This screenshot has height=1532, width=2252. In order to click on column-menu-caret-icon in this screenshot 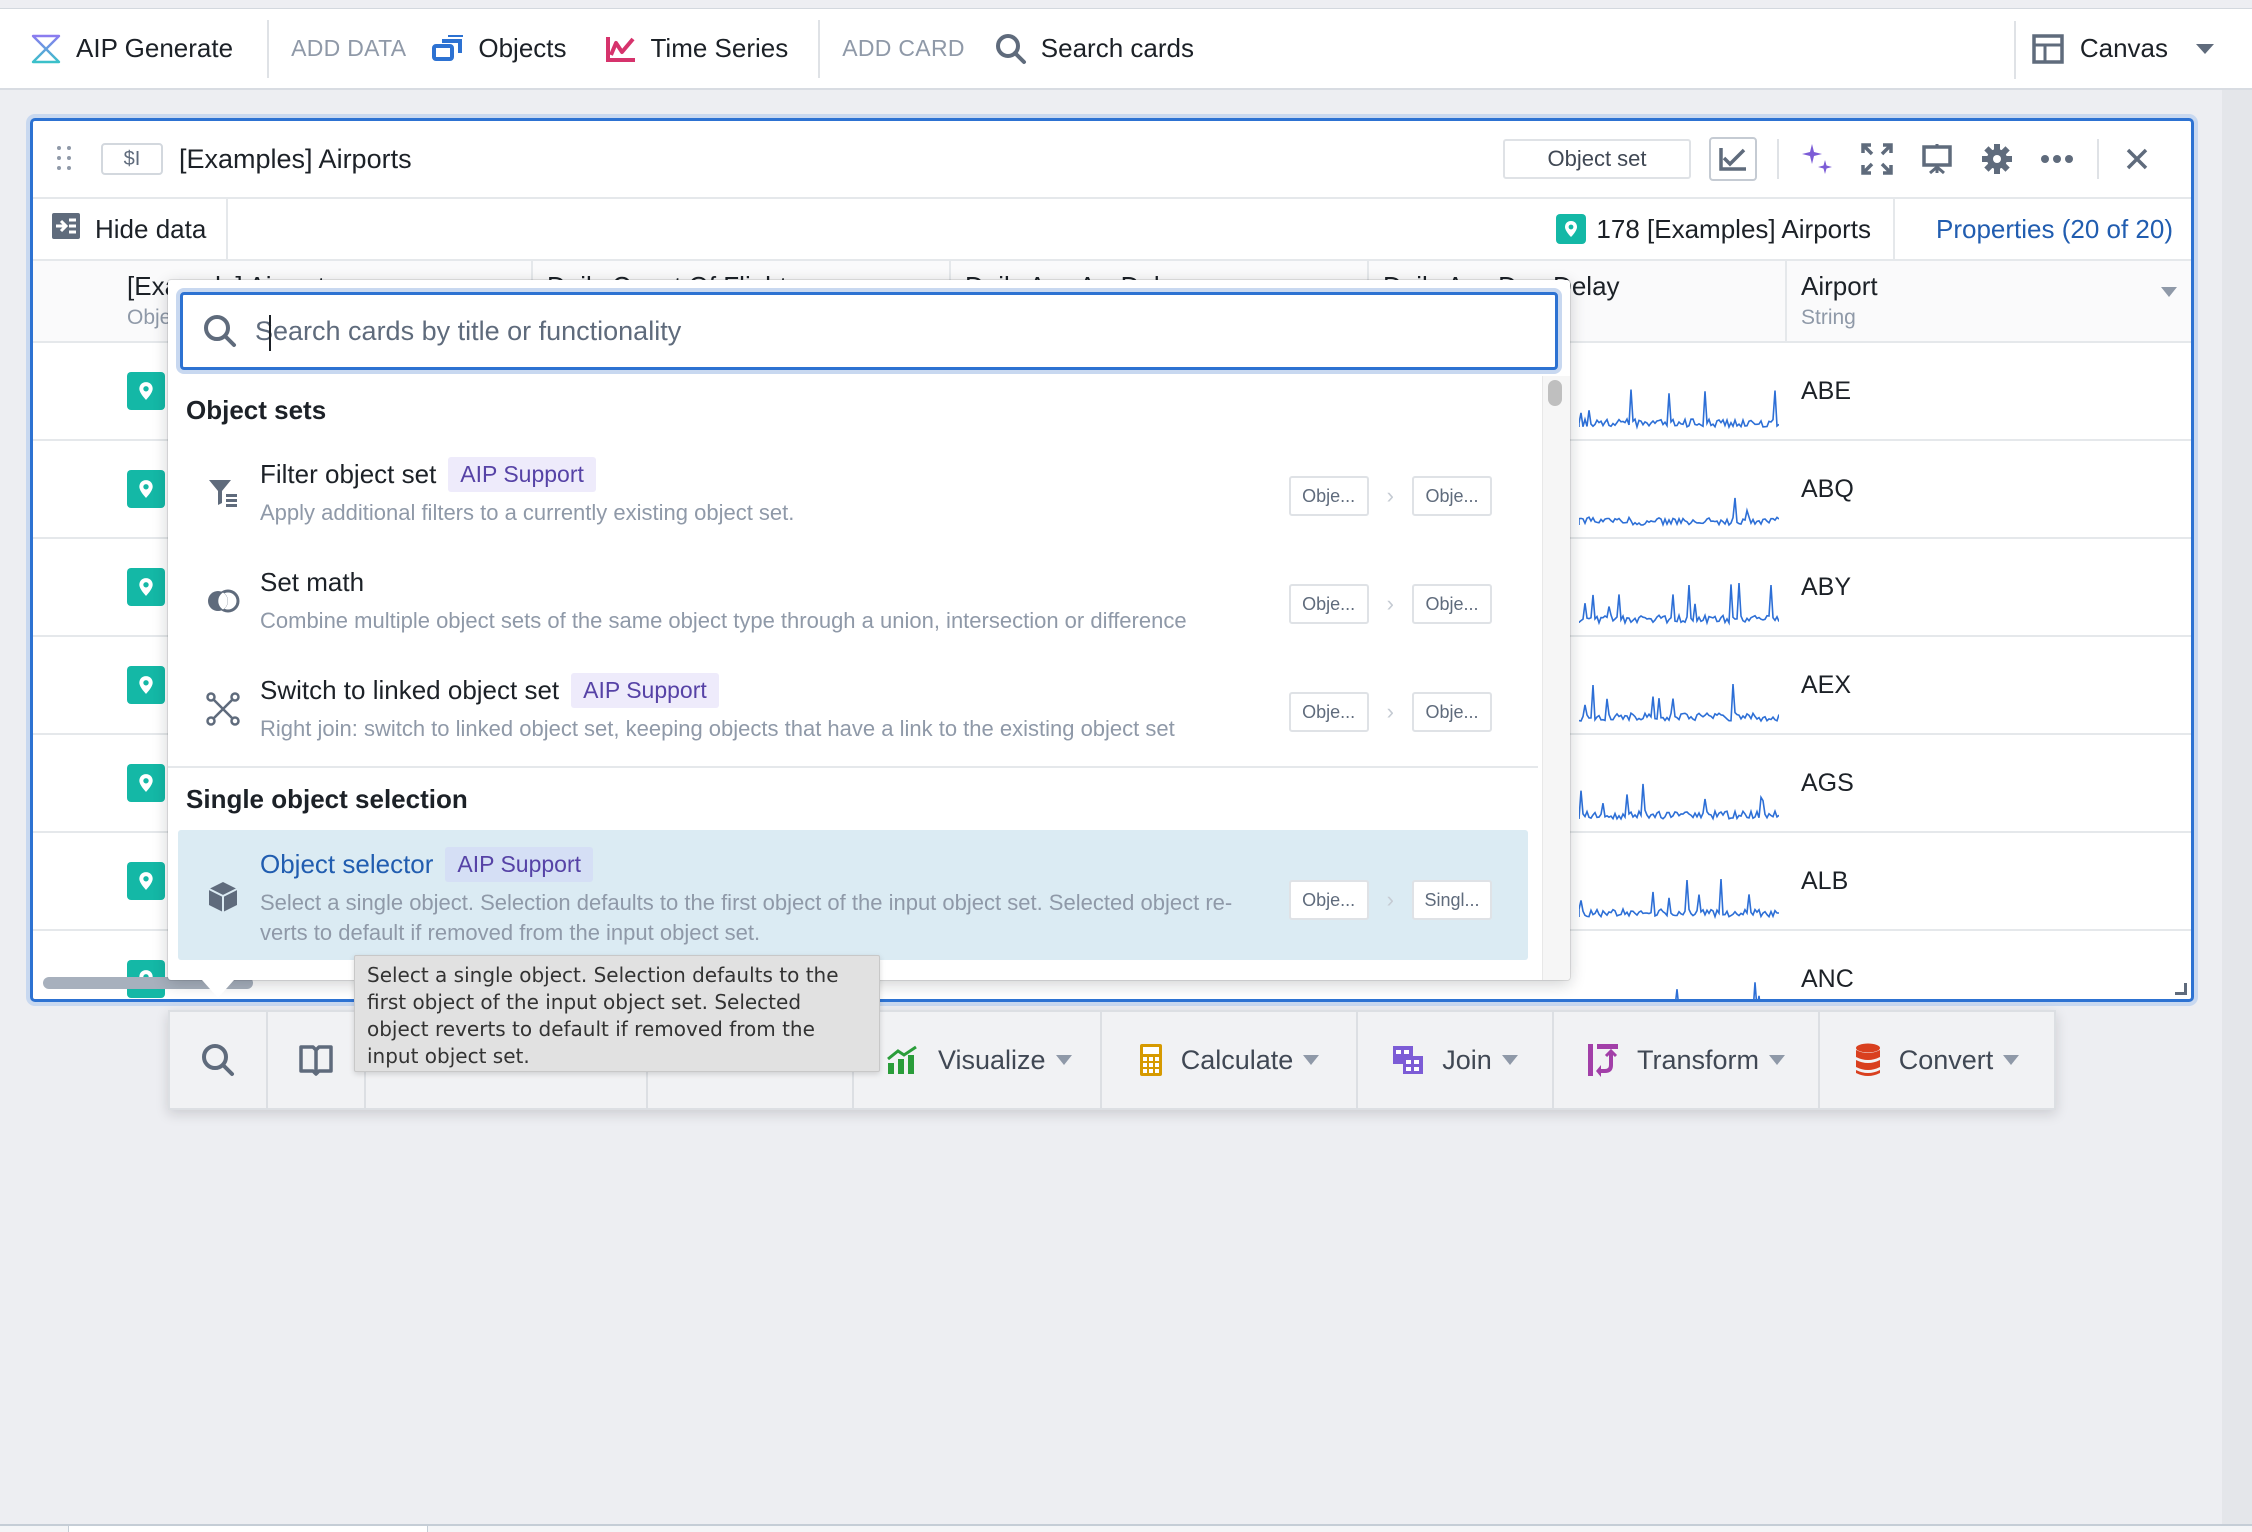, I will do `click(2169, 292)`.